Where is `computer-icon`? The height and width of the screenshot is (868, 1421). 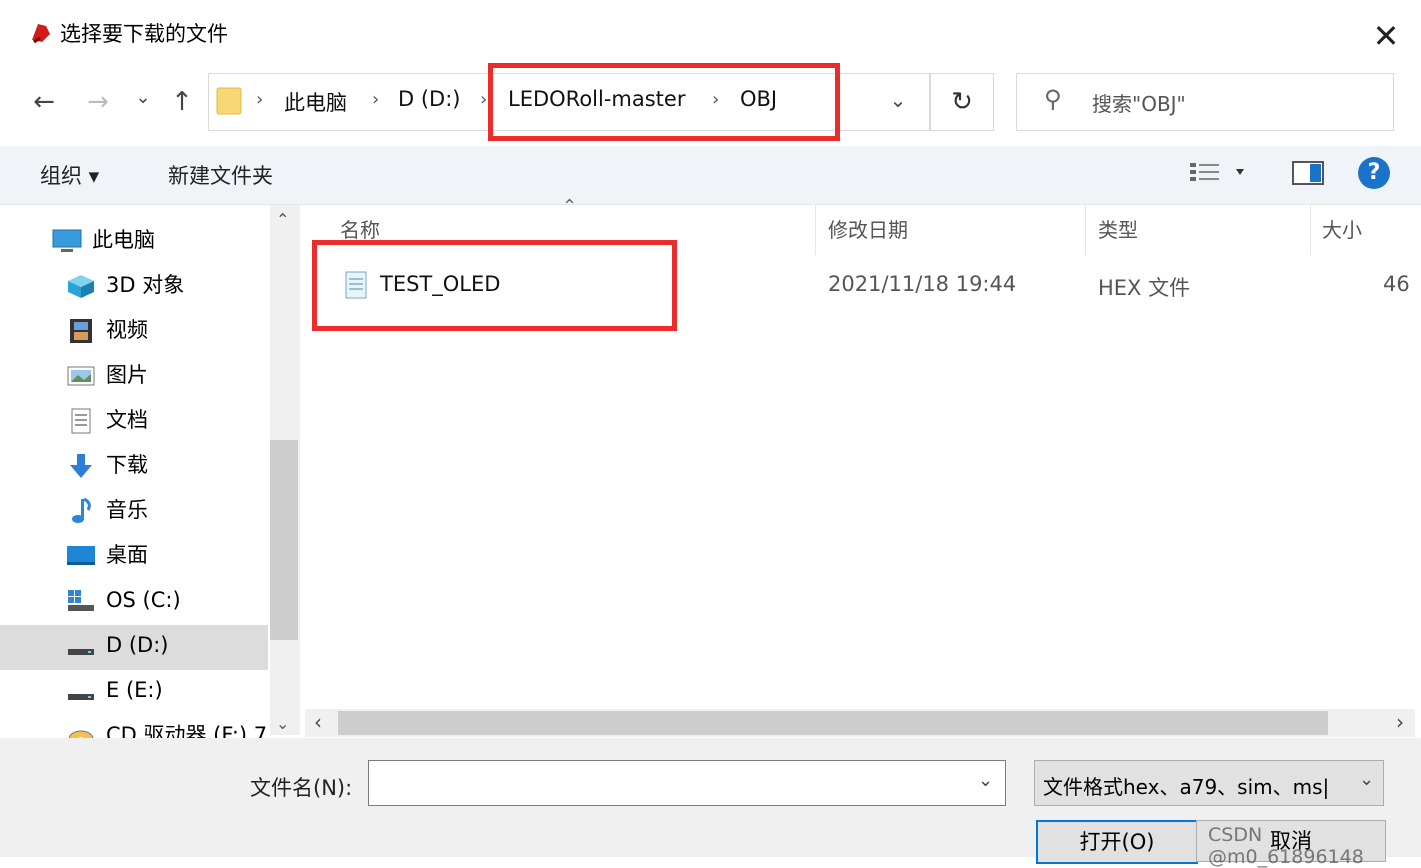 computer-icon is located at coordinates (67, 240).